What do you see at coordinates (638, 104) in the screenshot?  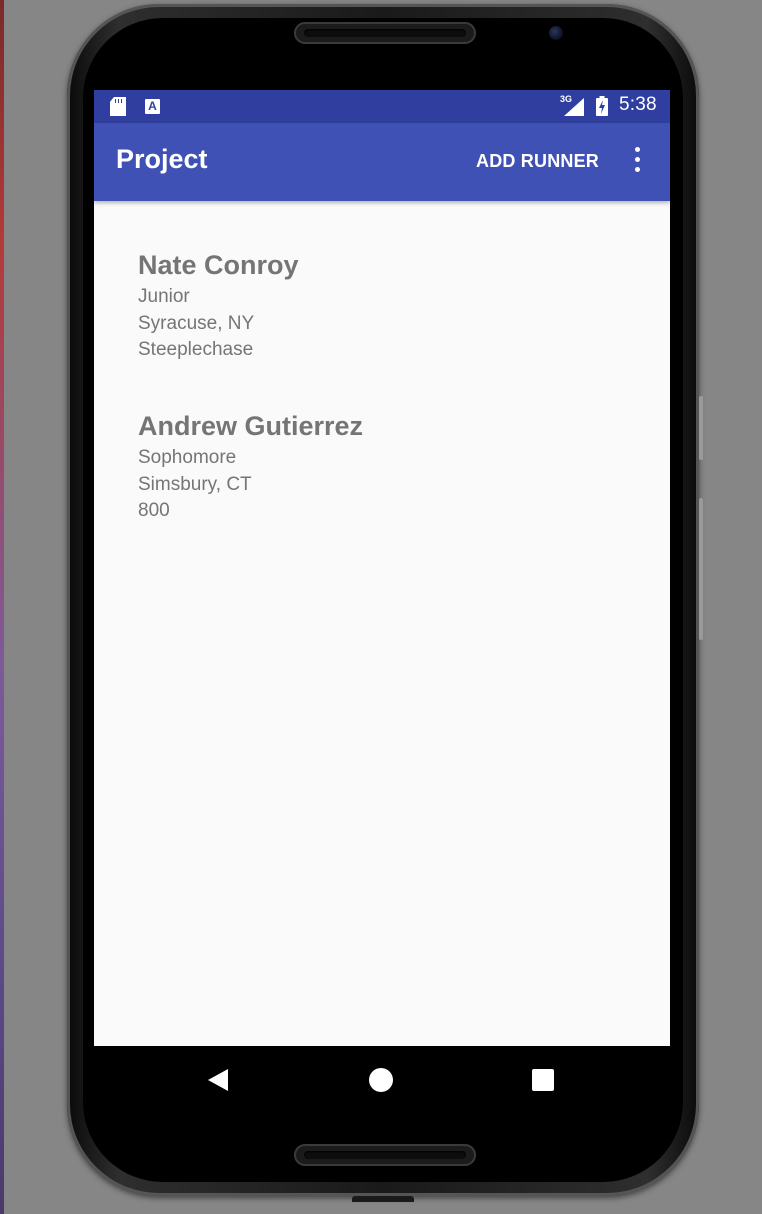 I see `status-clock: 5:38` at bounding box center [638, 104].